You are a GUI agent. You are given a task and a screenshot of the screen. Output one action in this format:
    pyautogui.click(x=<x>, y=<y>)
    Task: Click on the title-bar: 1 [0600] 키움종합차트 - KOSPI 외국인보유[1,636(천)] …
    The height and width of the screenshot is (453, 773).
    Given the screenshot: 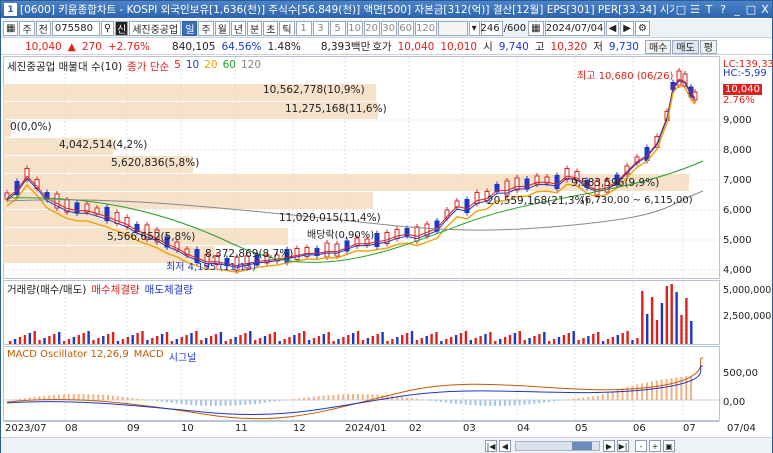 What is the action you would take?
    pyautogui.click(x=386, y=9)
    